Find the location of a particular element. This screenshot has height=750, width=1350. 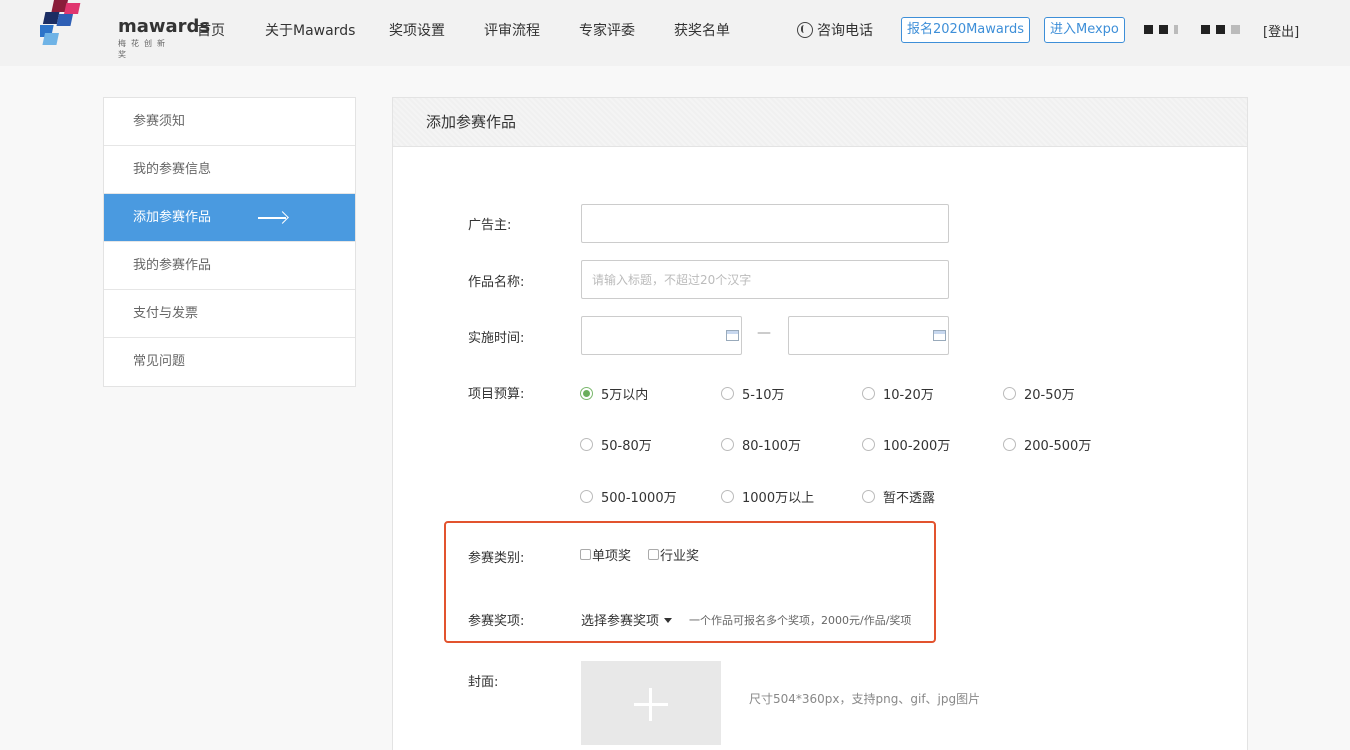

consult-phone: 咨询电话 is located at coordinates (835, 30).